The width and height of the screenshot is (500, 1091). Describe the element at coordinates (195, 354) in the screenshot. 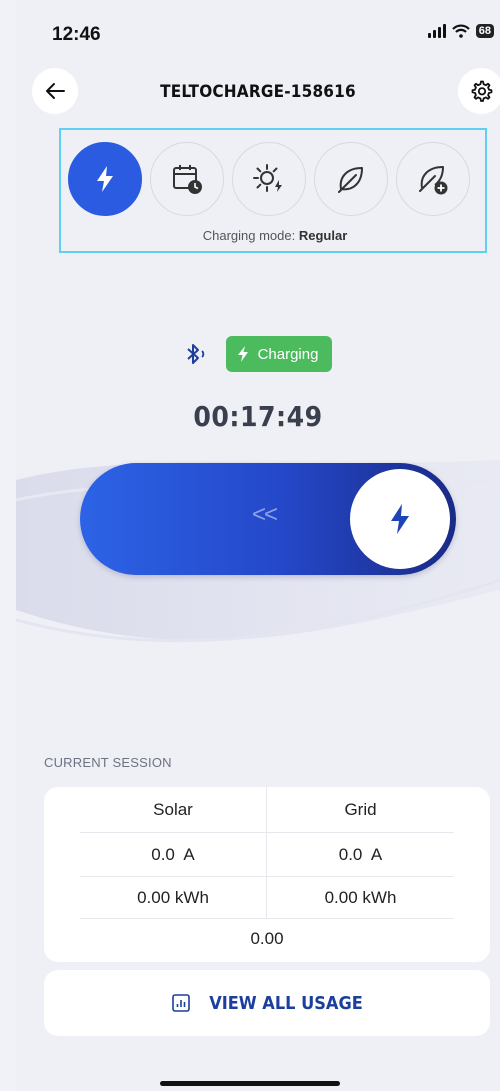

I see `bluetooth-icon` at that location.